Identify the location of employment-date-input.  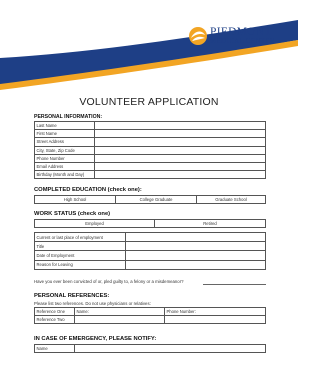
(195, 255).